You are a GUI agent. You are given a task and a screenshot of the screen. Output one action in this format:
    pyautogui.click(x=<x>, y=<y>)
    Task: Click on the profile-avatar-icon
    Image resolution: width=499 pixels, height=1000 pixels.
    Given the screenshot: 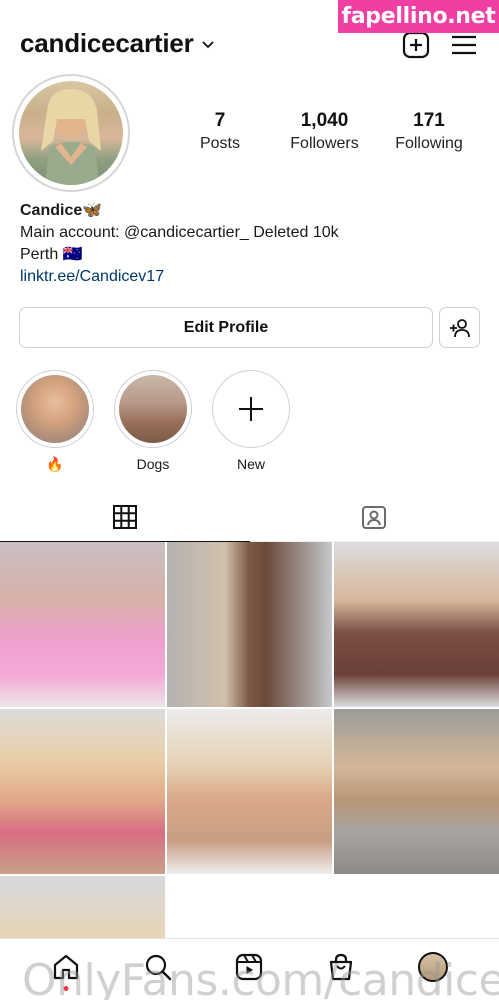 What is the action you would take?
    pyautogui.click(x=433, y=966)
    